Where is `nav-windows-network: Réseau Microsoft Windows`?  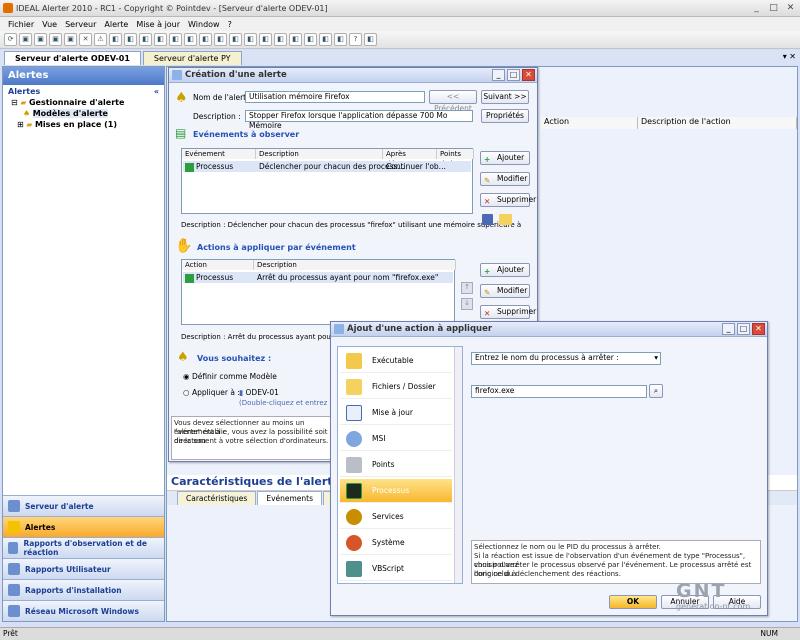 nav-windows-network: Réseau Microsoft Windows is located at coordinates (83, 610).